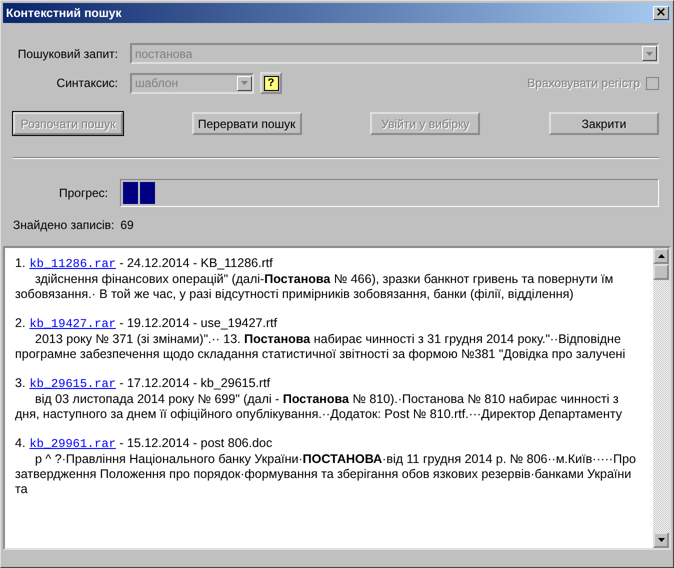 The height and width of the screenshot is (568, 674). I want to click on result-meta: - 24.12.2014 - KB_11286.rtf, so click(195, 263).